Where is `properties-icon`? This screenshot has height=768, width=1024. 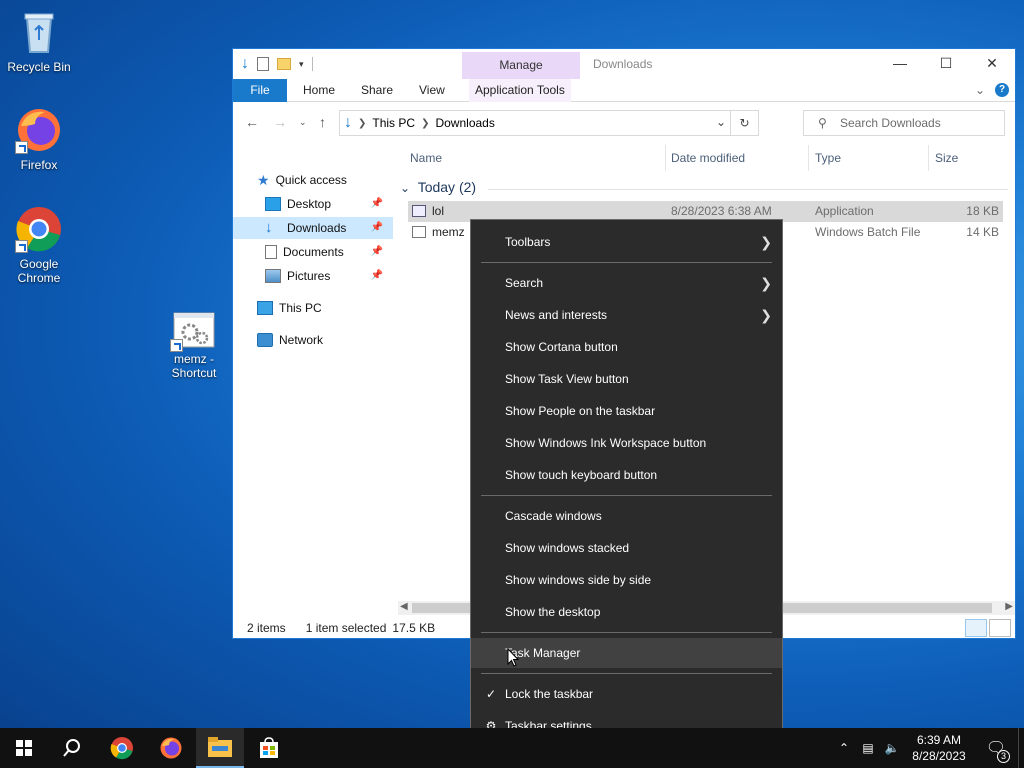 properties-icon is located at coordinates (263, 64).